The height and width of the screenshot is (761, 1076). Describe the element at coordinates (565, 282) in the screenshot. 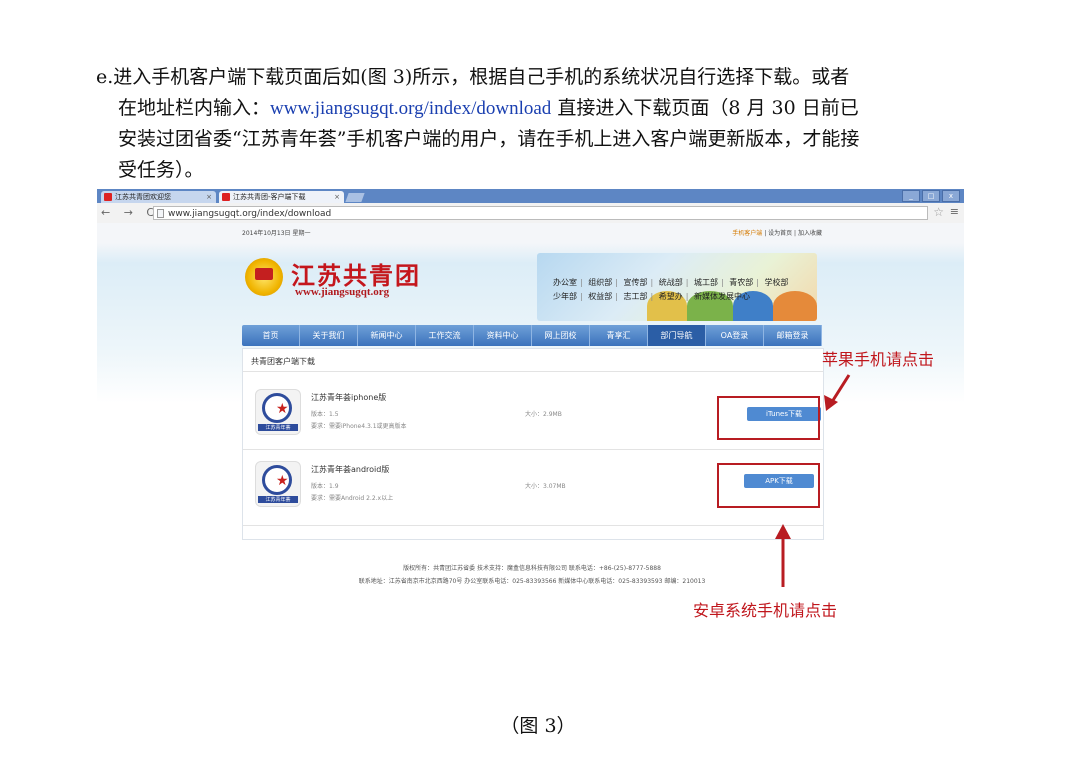

I see `dept-link: 办公室` at that location.